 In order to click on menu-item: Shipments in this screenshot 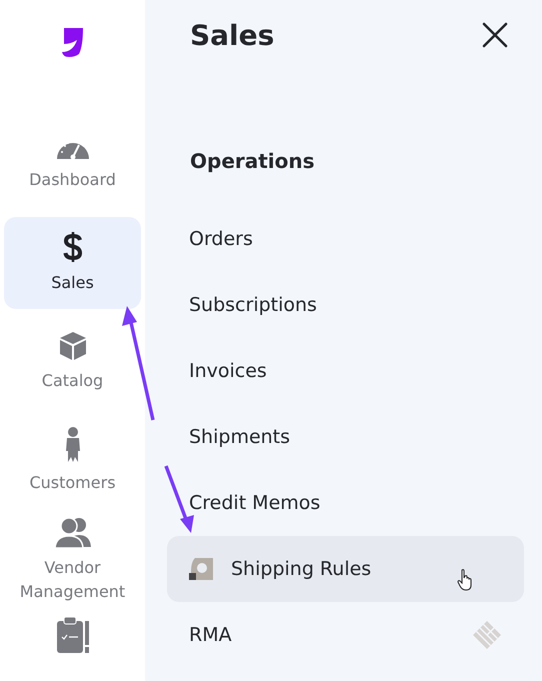, I will do `click(345, 437)`.